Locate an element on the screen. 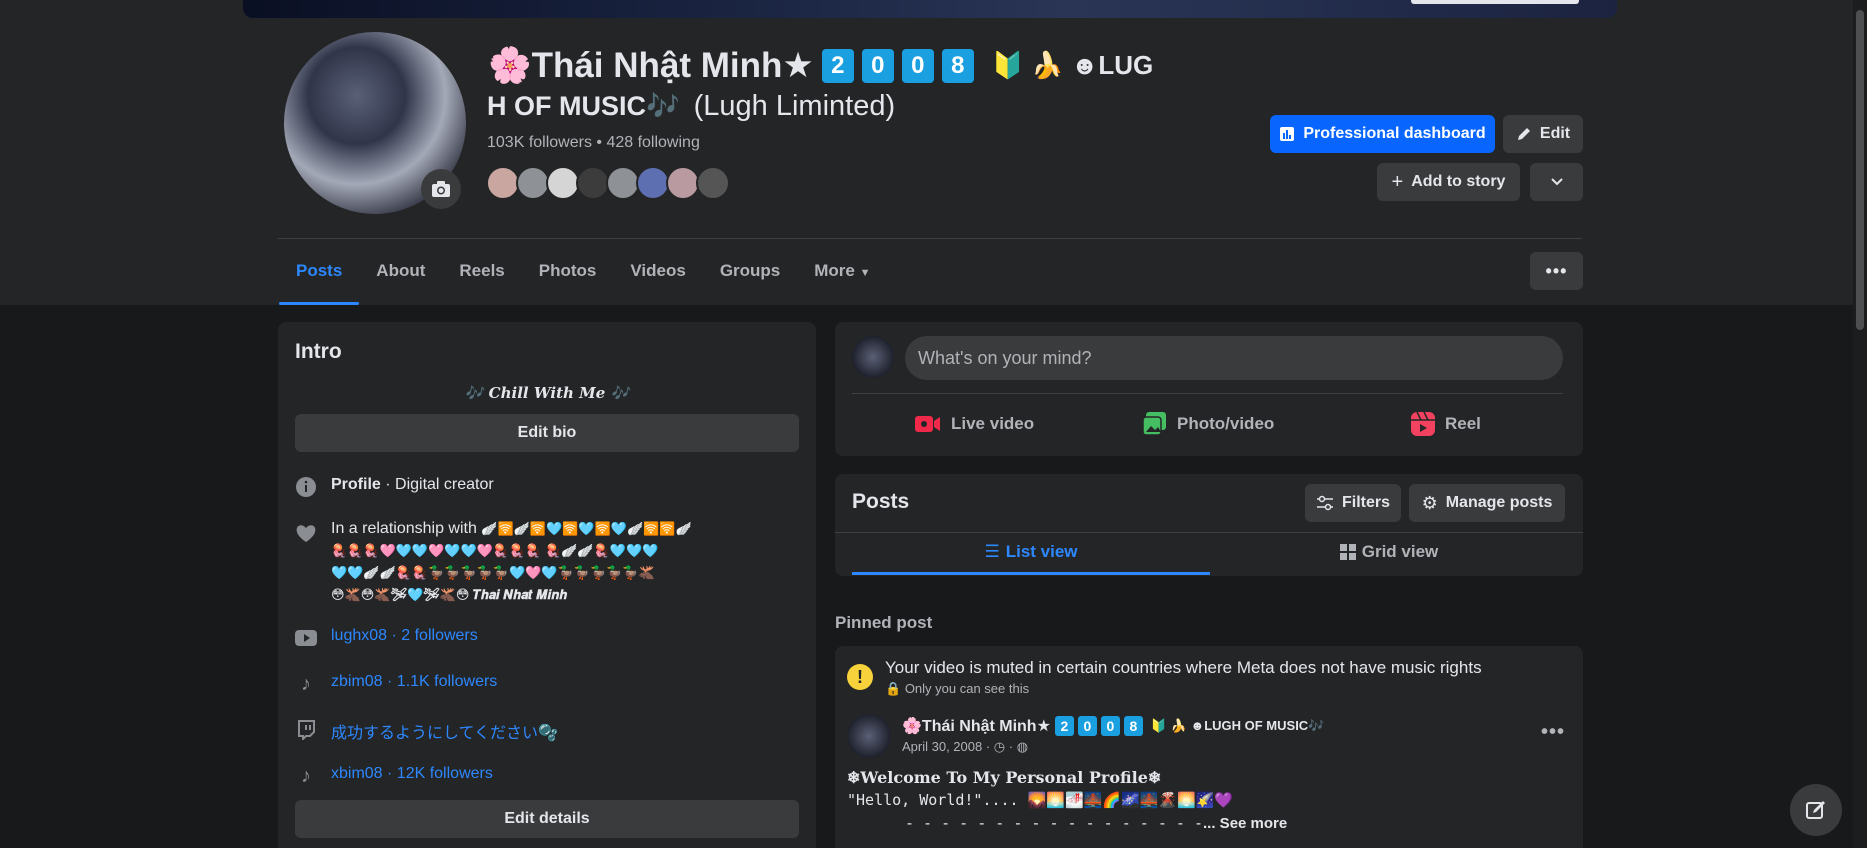 This screenshot has height=848, width=1867. more-options-button: ••• is located at coordinates (1556, 271).